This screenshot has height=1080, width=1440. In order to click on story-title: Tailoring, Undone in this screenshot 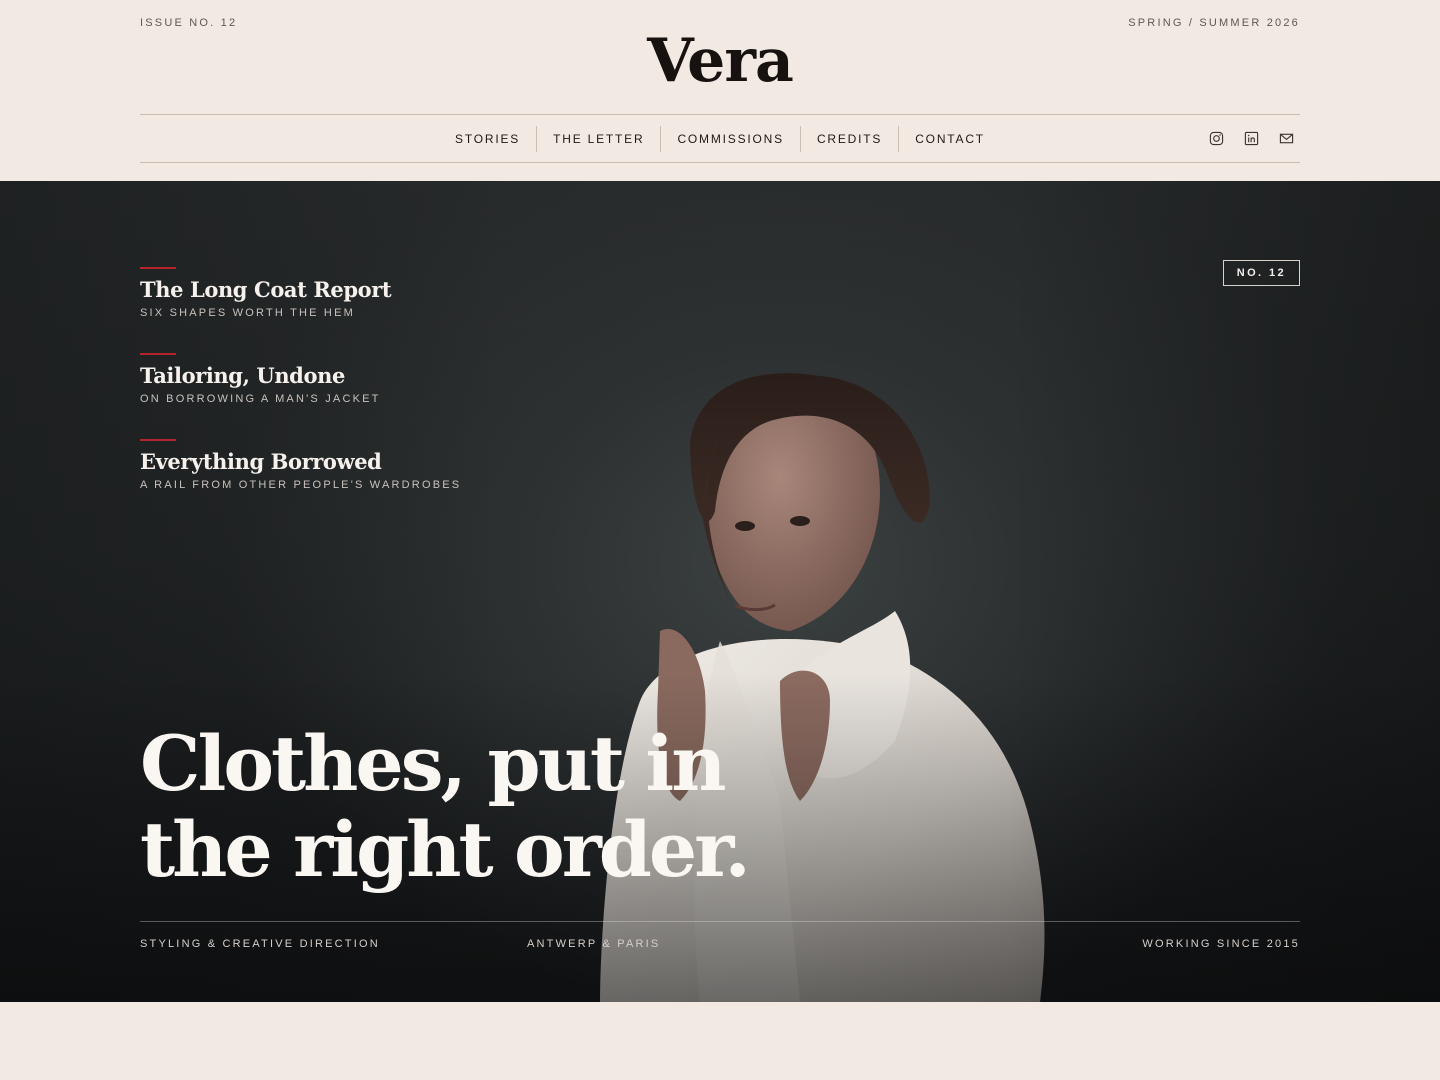, I will do `click(380, 376)`.